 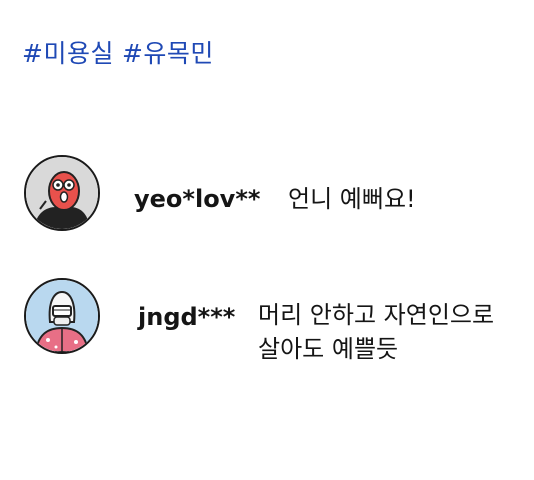 I want to click on hashtag-line: #미용실 #유목민, so click(x=122, y=52).